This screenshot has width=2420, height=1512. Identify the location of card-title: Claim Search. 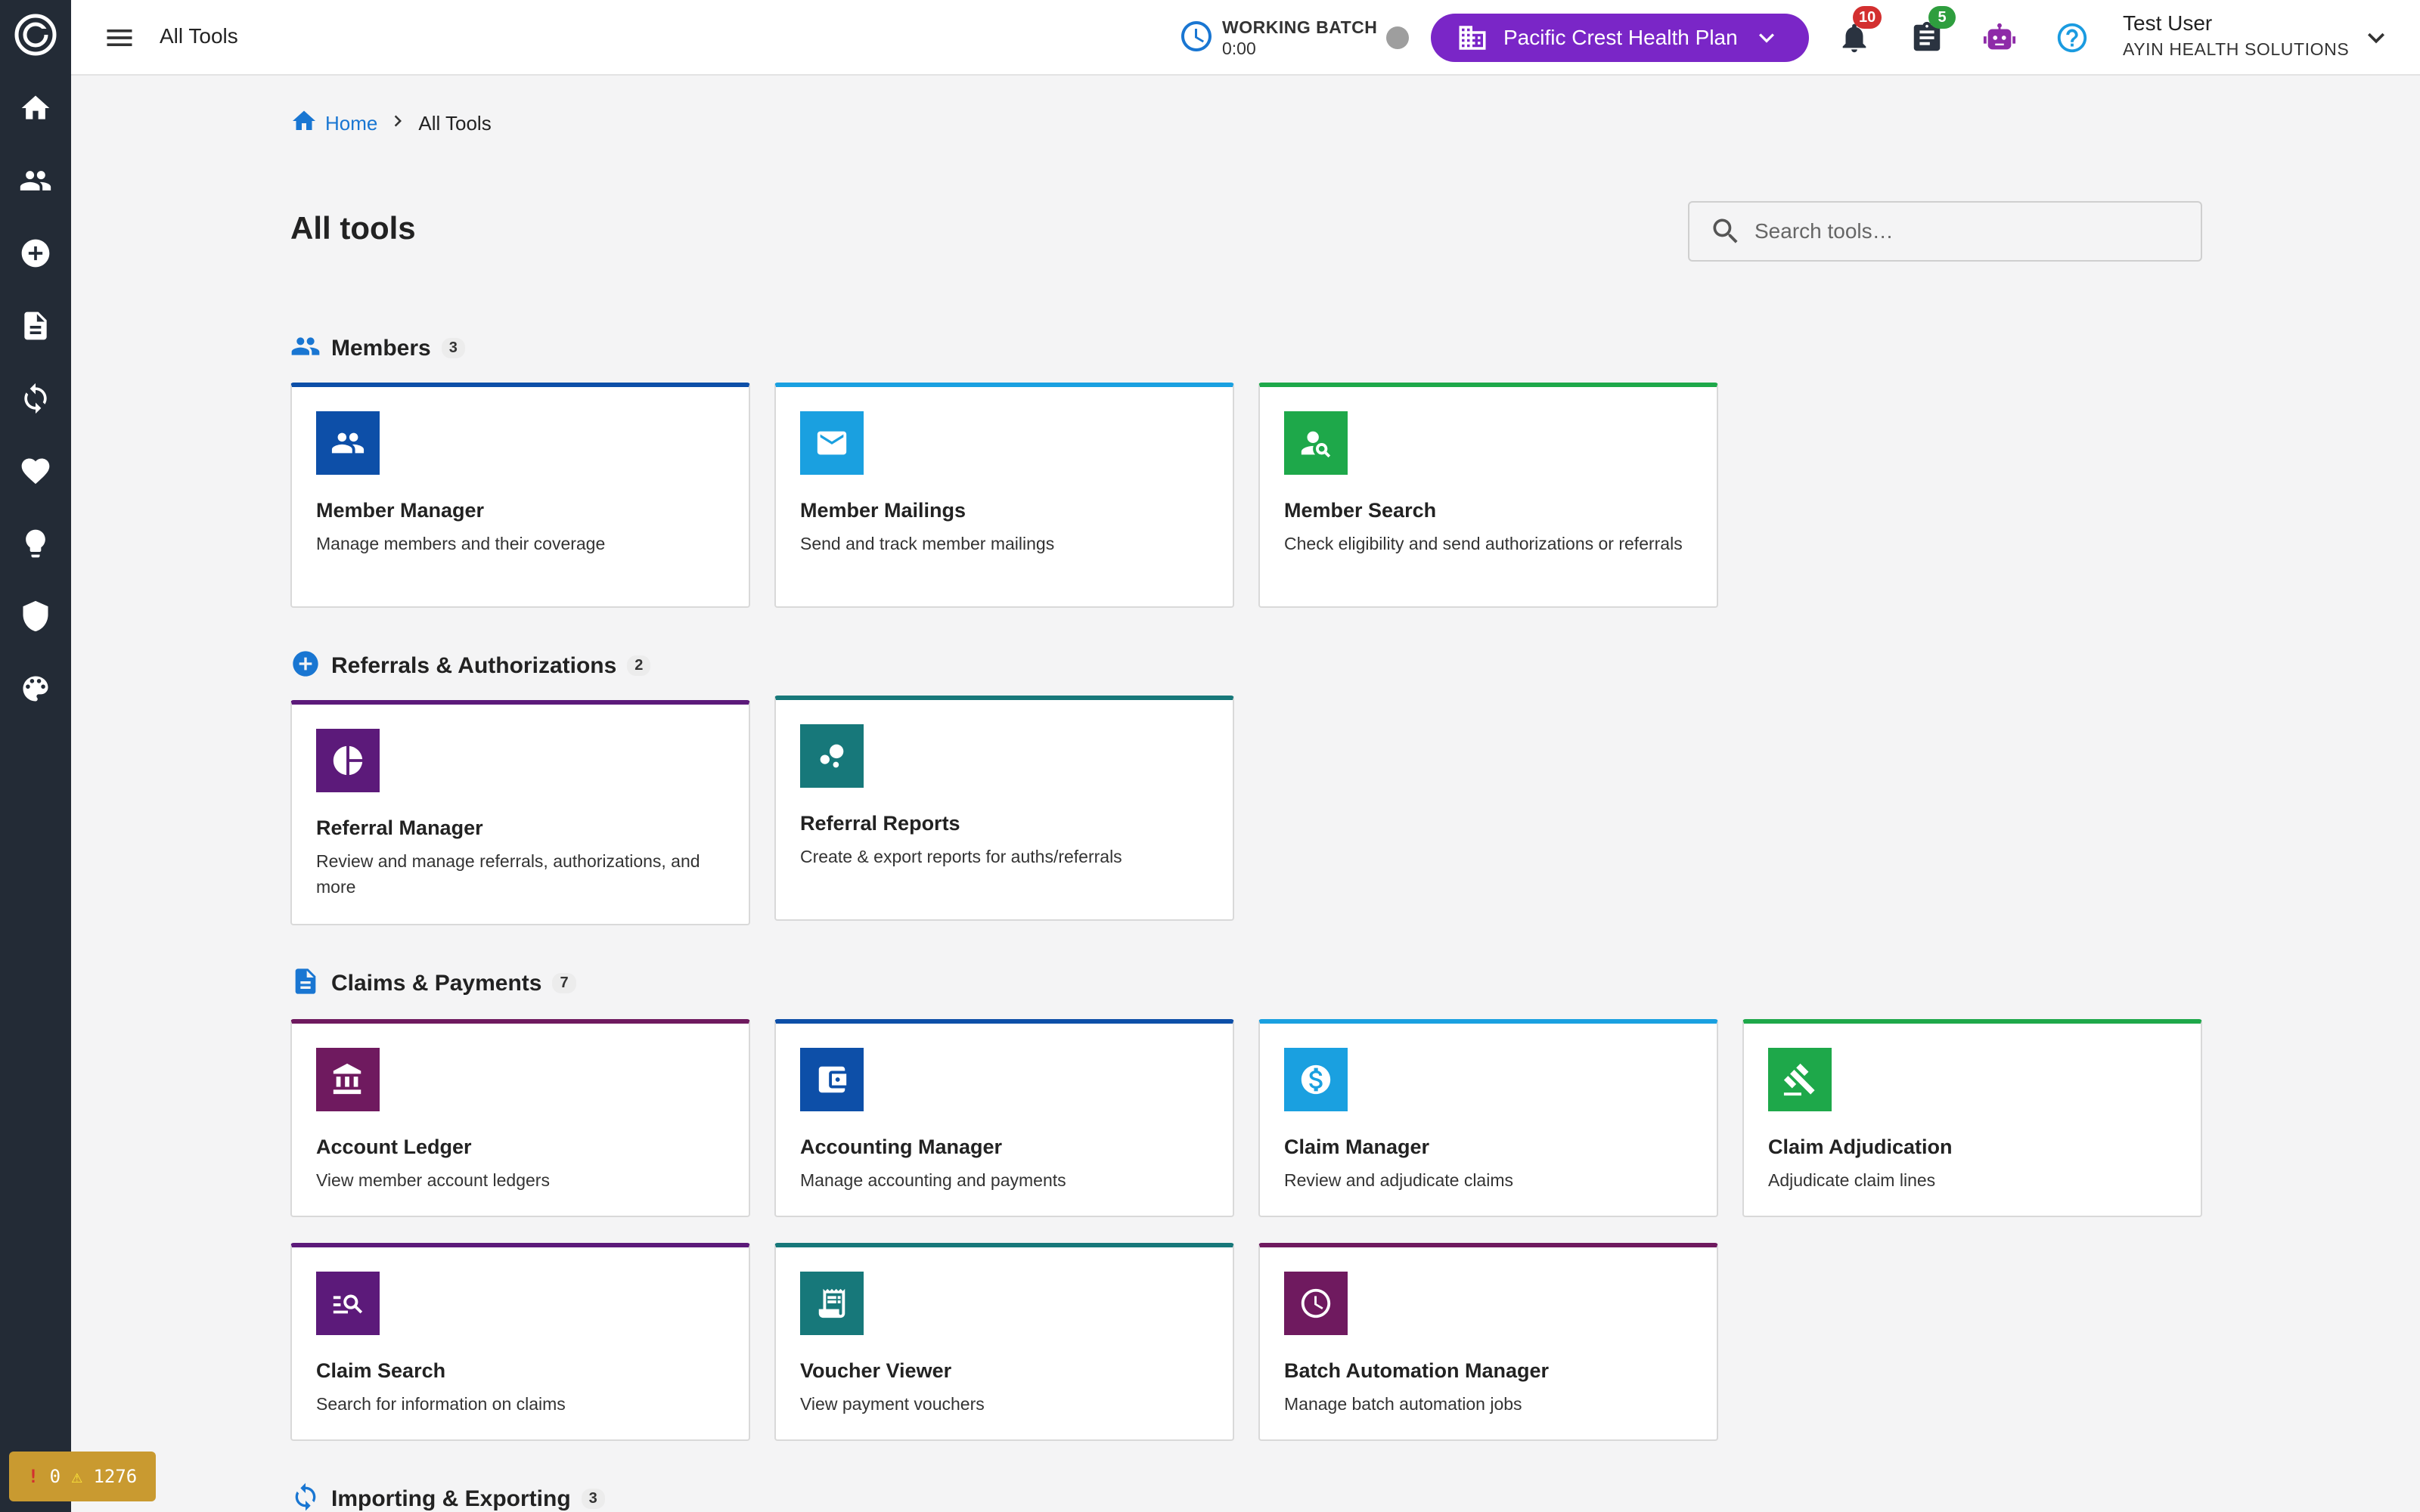
(381, 1370).